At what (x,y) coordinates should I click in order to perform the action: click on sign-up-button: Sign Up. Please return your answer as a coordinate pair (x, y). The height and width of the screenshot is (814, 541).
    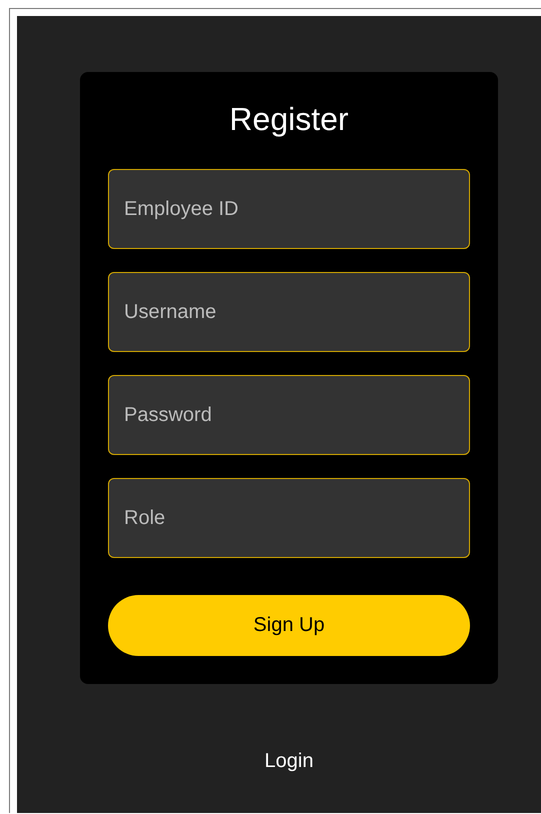
    Looking at the image, I should click on (289, 625).